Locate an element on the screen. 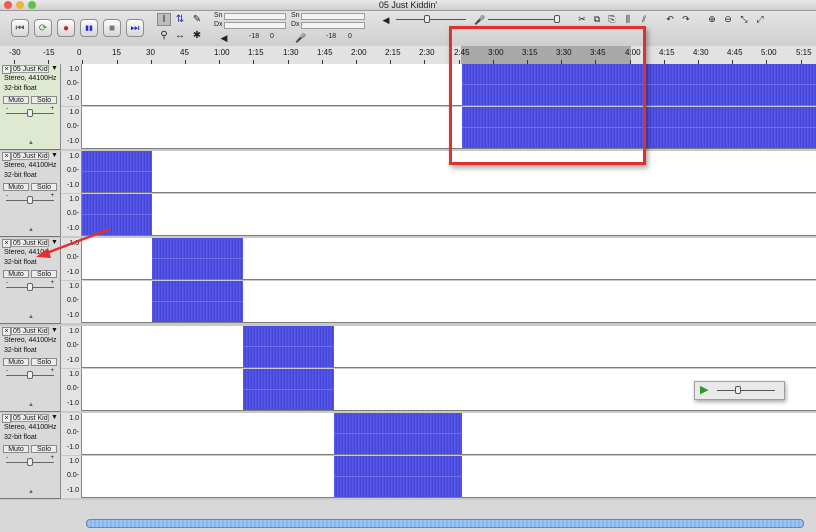 This screenshot has height=532, width=816. annotation-arrow is located at coordinates (73, 242).